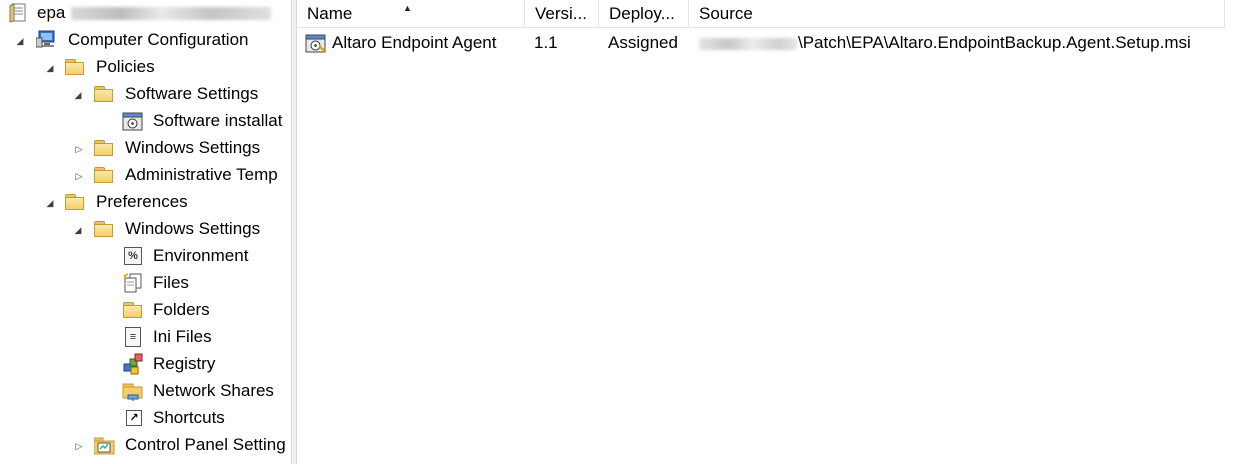 The image size is (1258, 464). I want to click on tree-item-network-shares: Network Shares, so click(145, 391).